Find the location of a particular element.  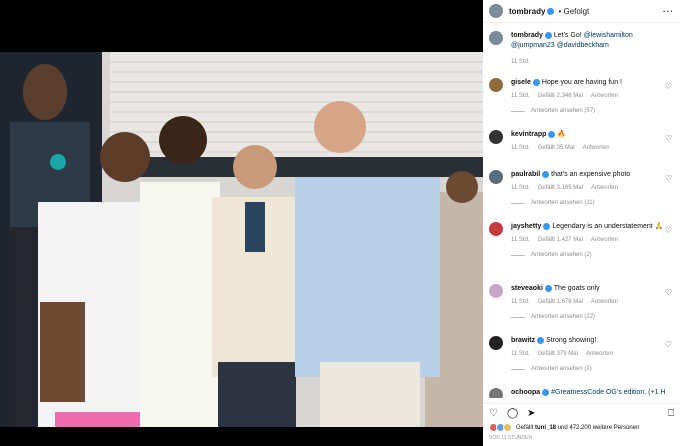

mention-davidbeckham: @davidbeckham is located at coordinates (583, 45).